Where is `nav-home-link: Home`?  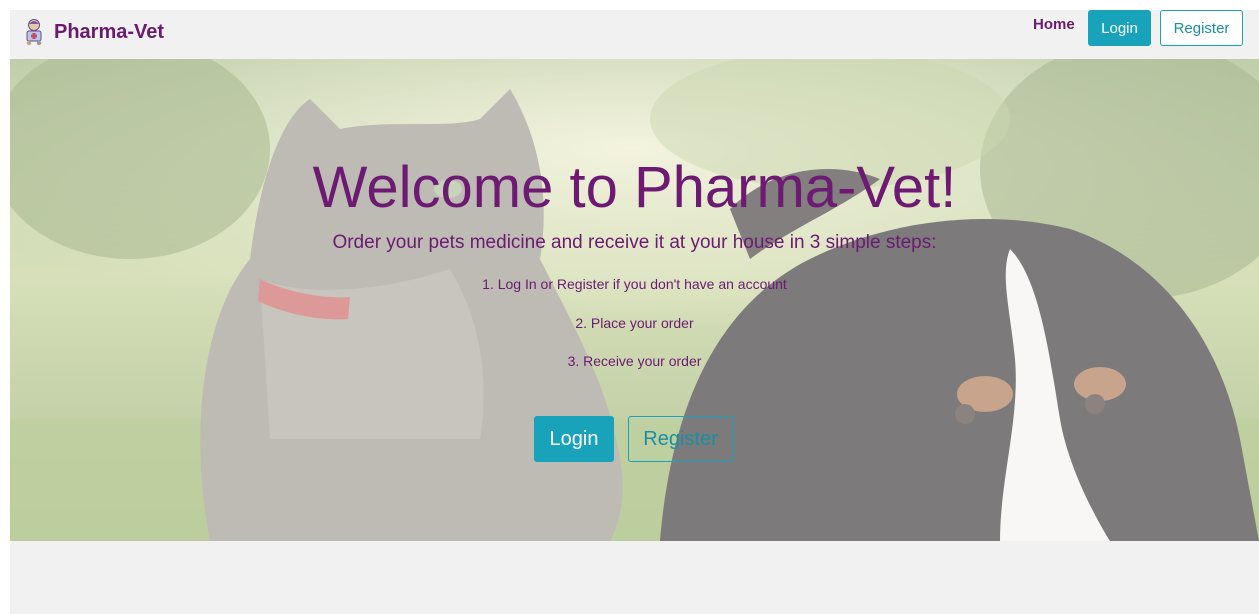
nav-home-link: Home is located at coordinates (1054, 24).